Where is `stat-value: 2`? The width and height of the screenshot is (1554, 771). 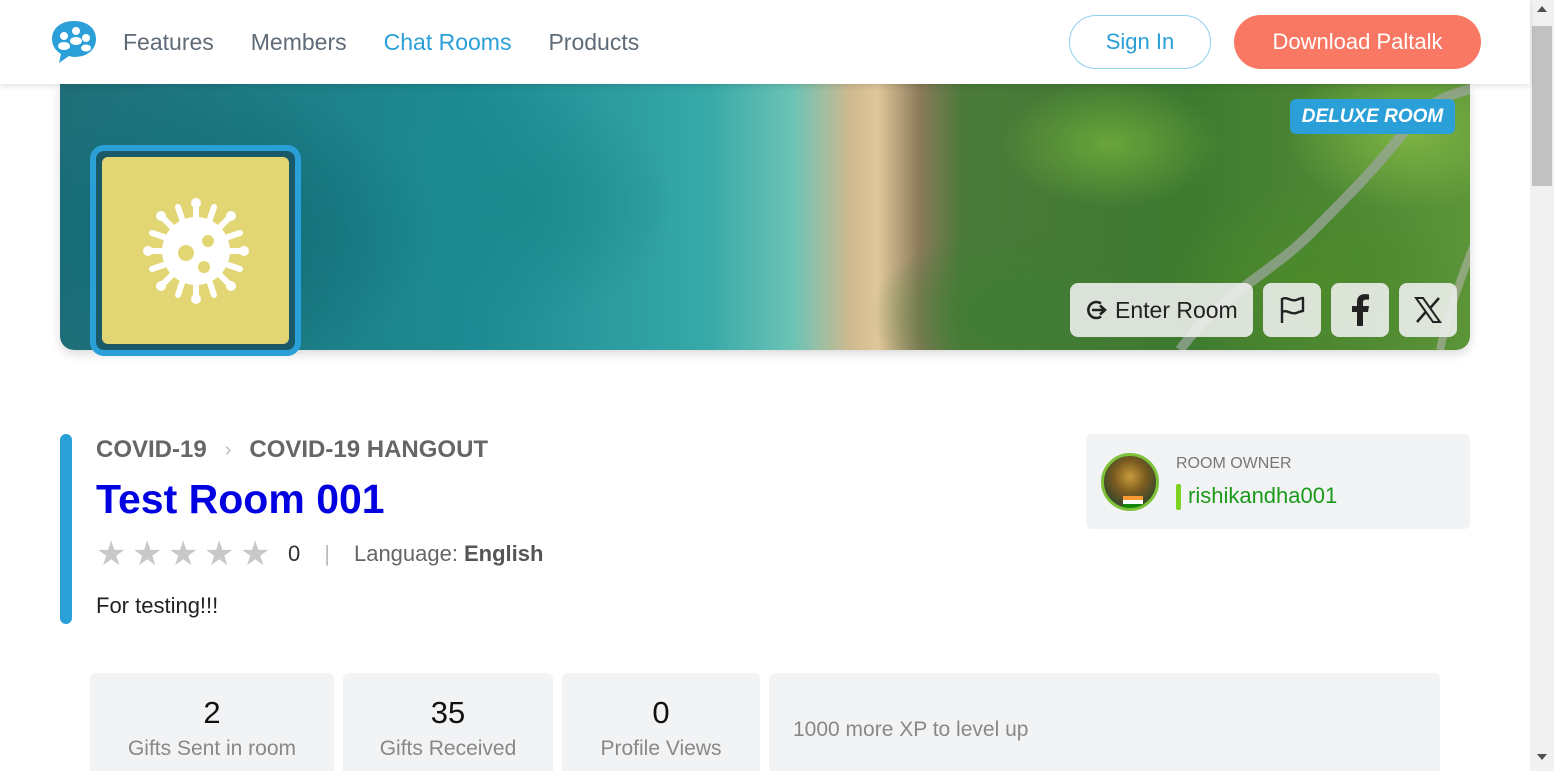 stat-value: 2 is located at coordinates (212, 712).